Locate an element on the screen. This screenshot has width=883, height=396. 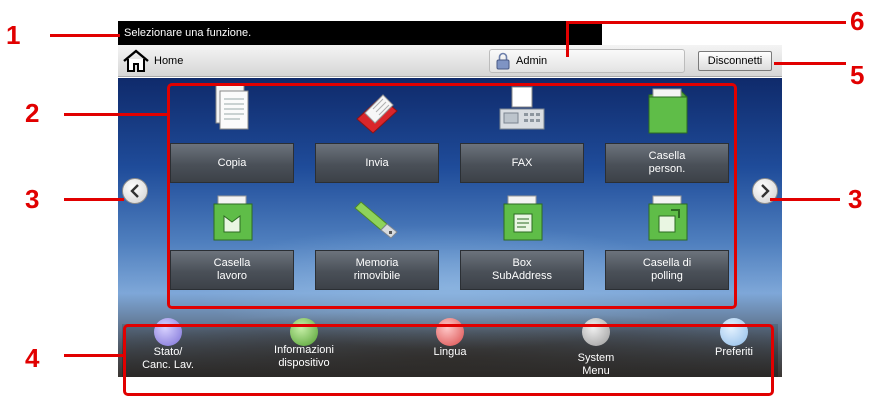
header-bar: Home Admin Disconnetti is located at coordinates (450, 61).